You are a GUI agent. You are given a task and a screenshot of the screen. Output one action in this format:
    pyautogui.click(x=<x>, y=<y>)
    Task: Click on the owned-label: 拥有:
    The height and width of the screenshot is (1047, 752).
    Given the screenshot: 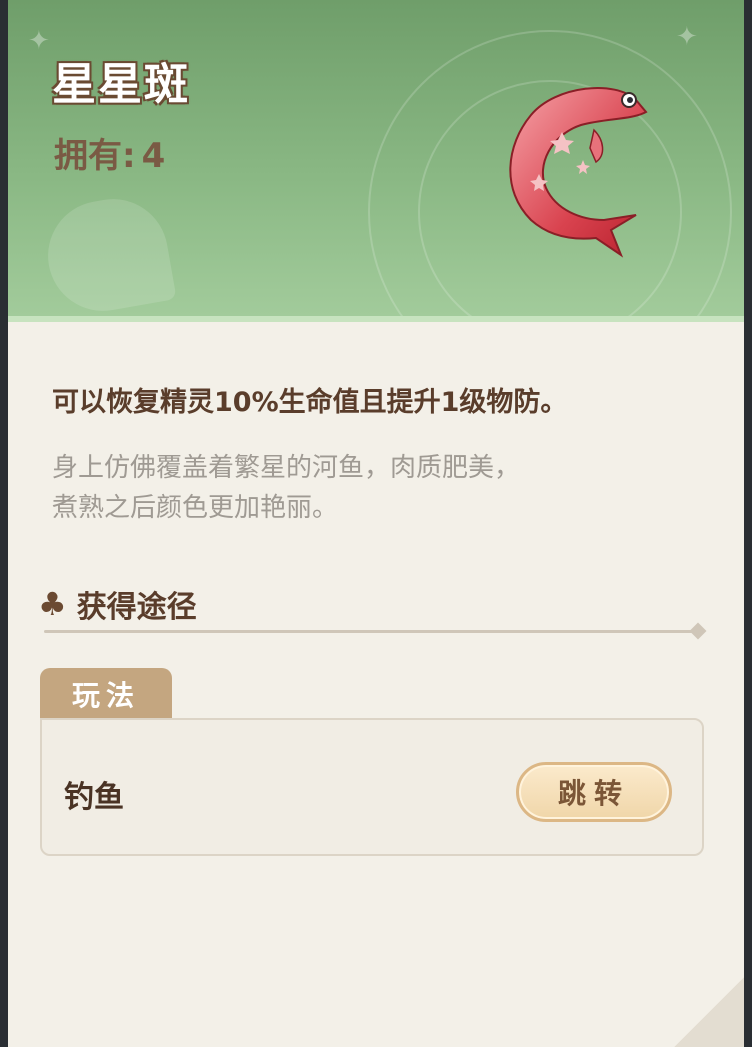 What is the action you would take?
    pyautogui.click(x=95, y=156)
    